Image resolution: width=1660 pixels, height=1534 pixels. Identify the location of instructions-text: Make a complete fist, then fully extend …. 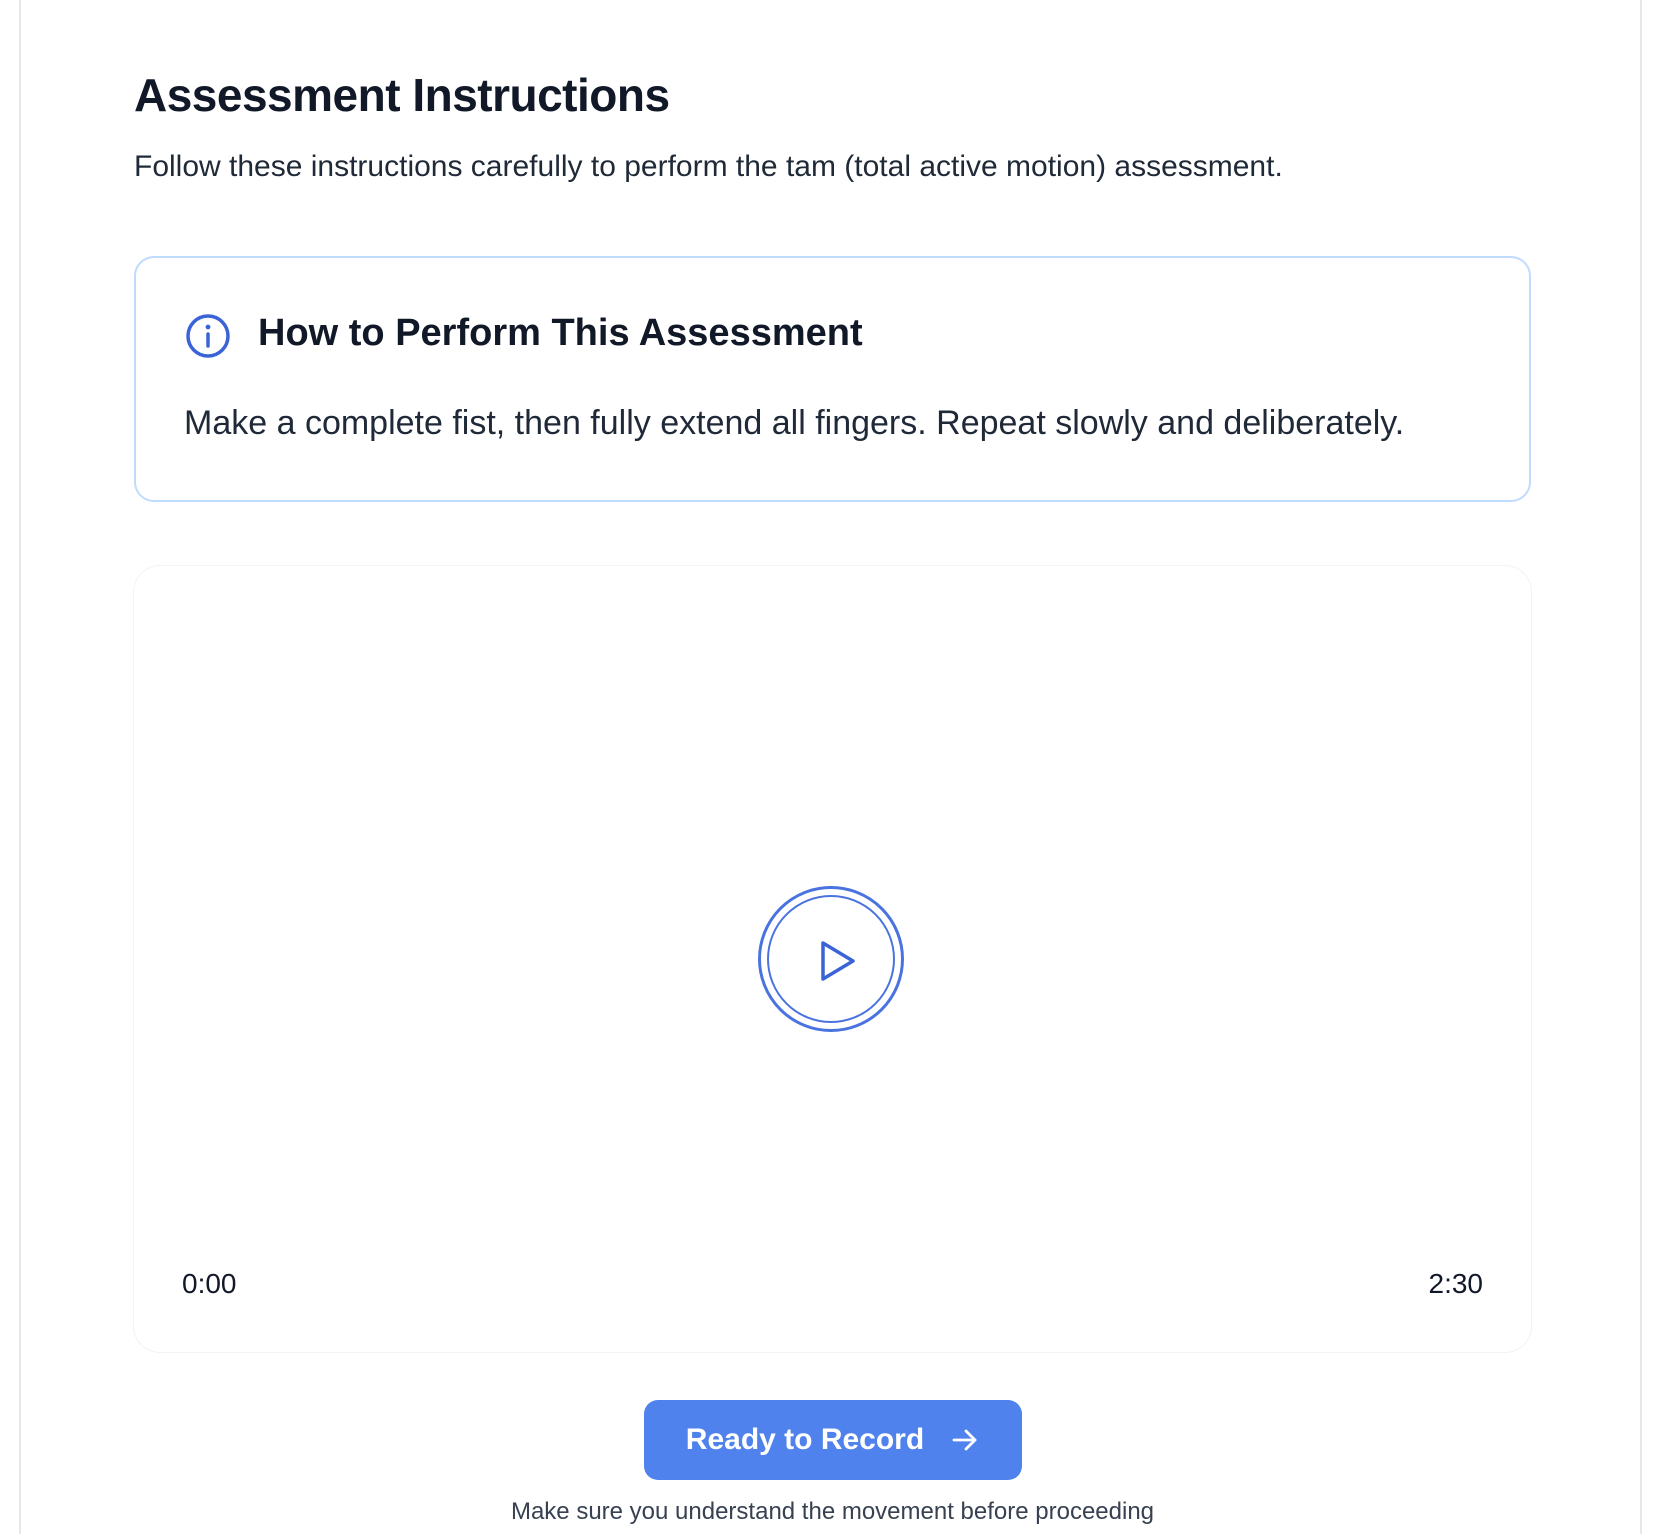
(794, 423).